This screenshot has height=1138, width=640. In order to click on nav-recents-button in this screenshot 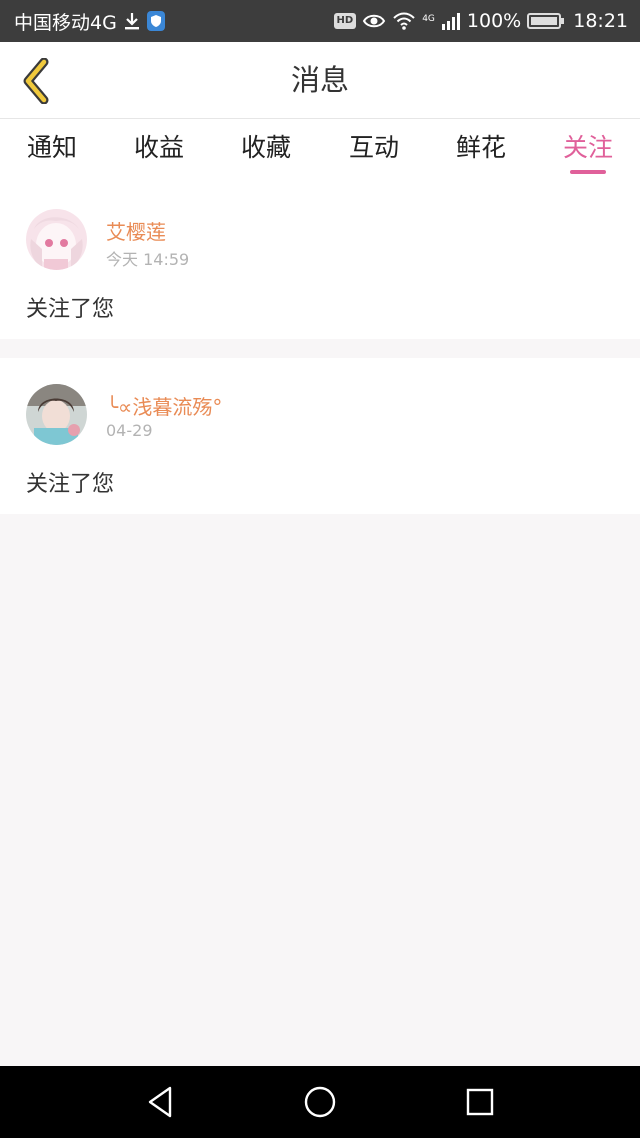, I will do `click(480, 1102)`.